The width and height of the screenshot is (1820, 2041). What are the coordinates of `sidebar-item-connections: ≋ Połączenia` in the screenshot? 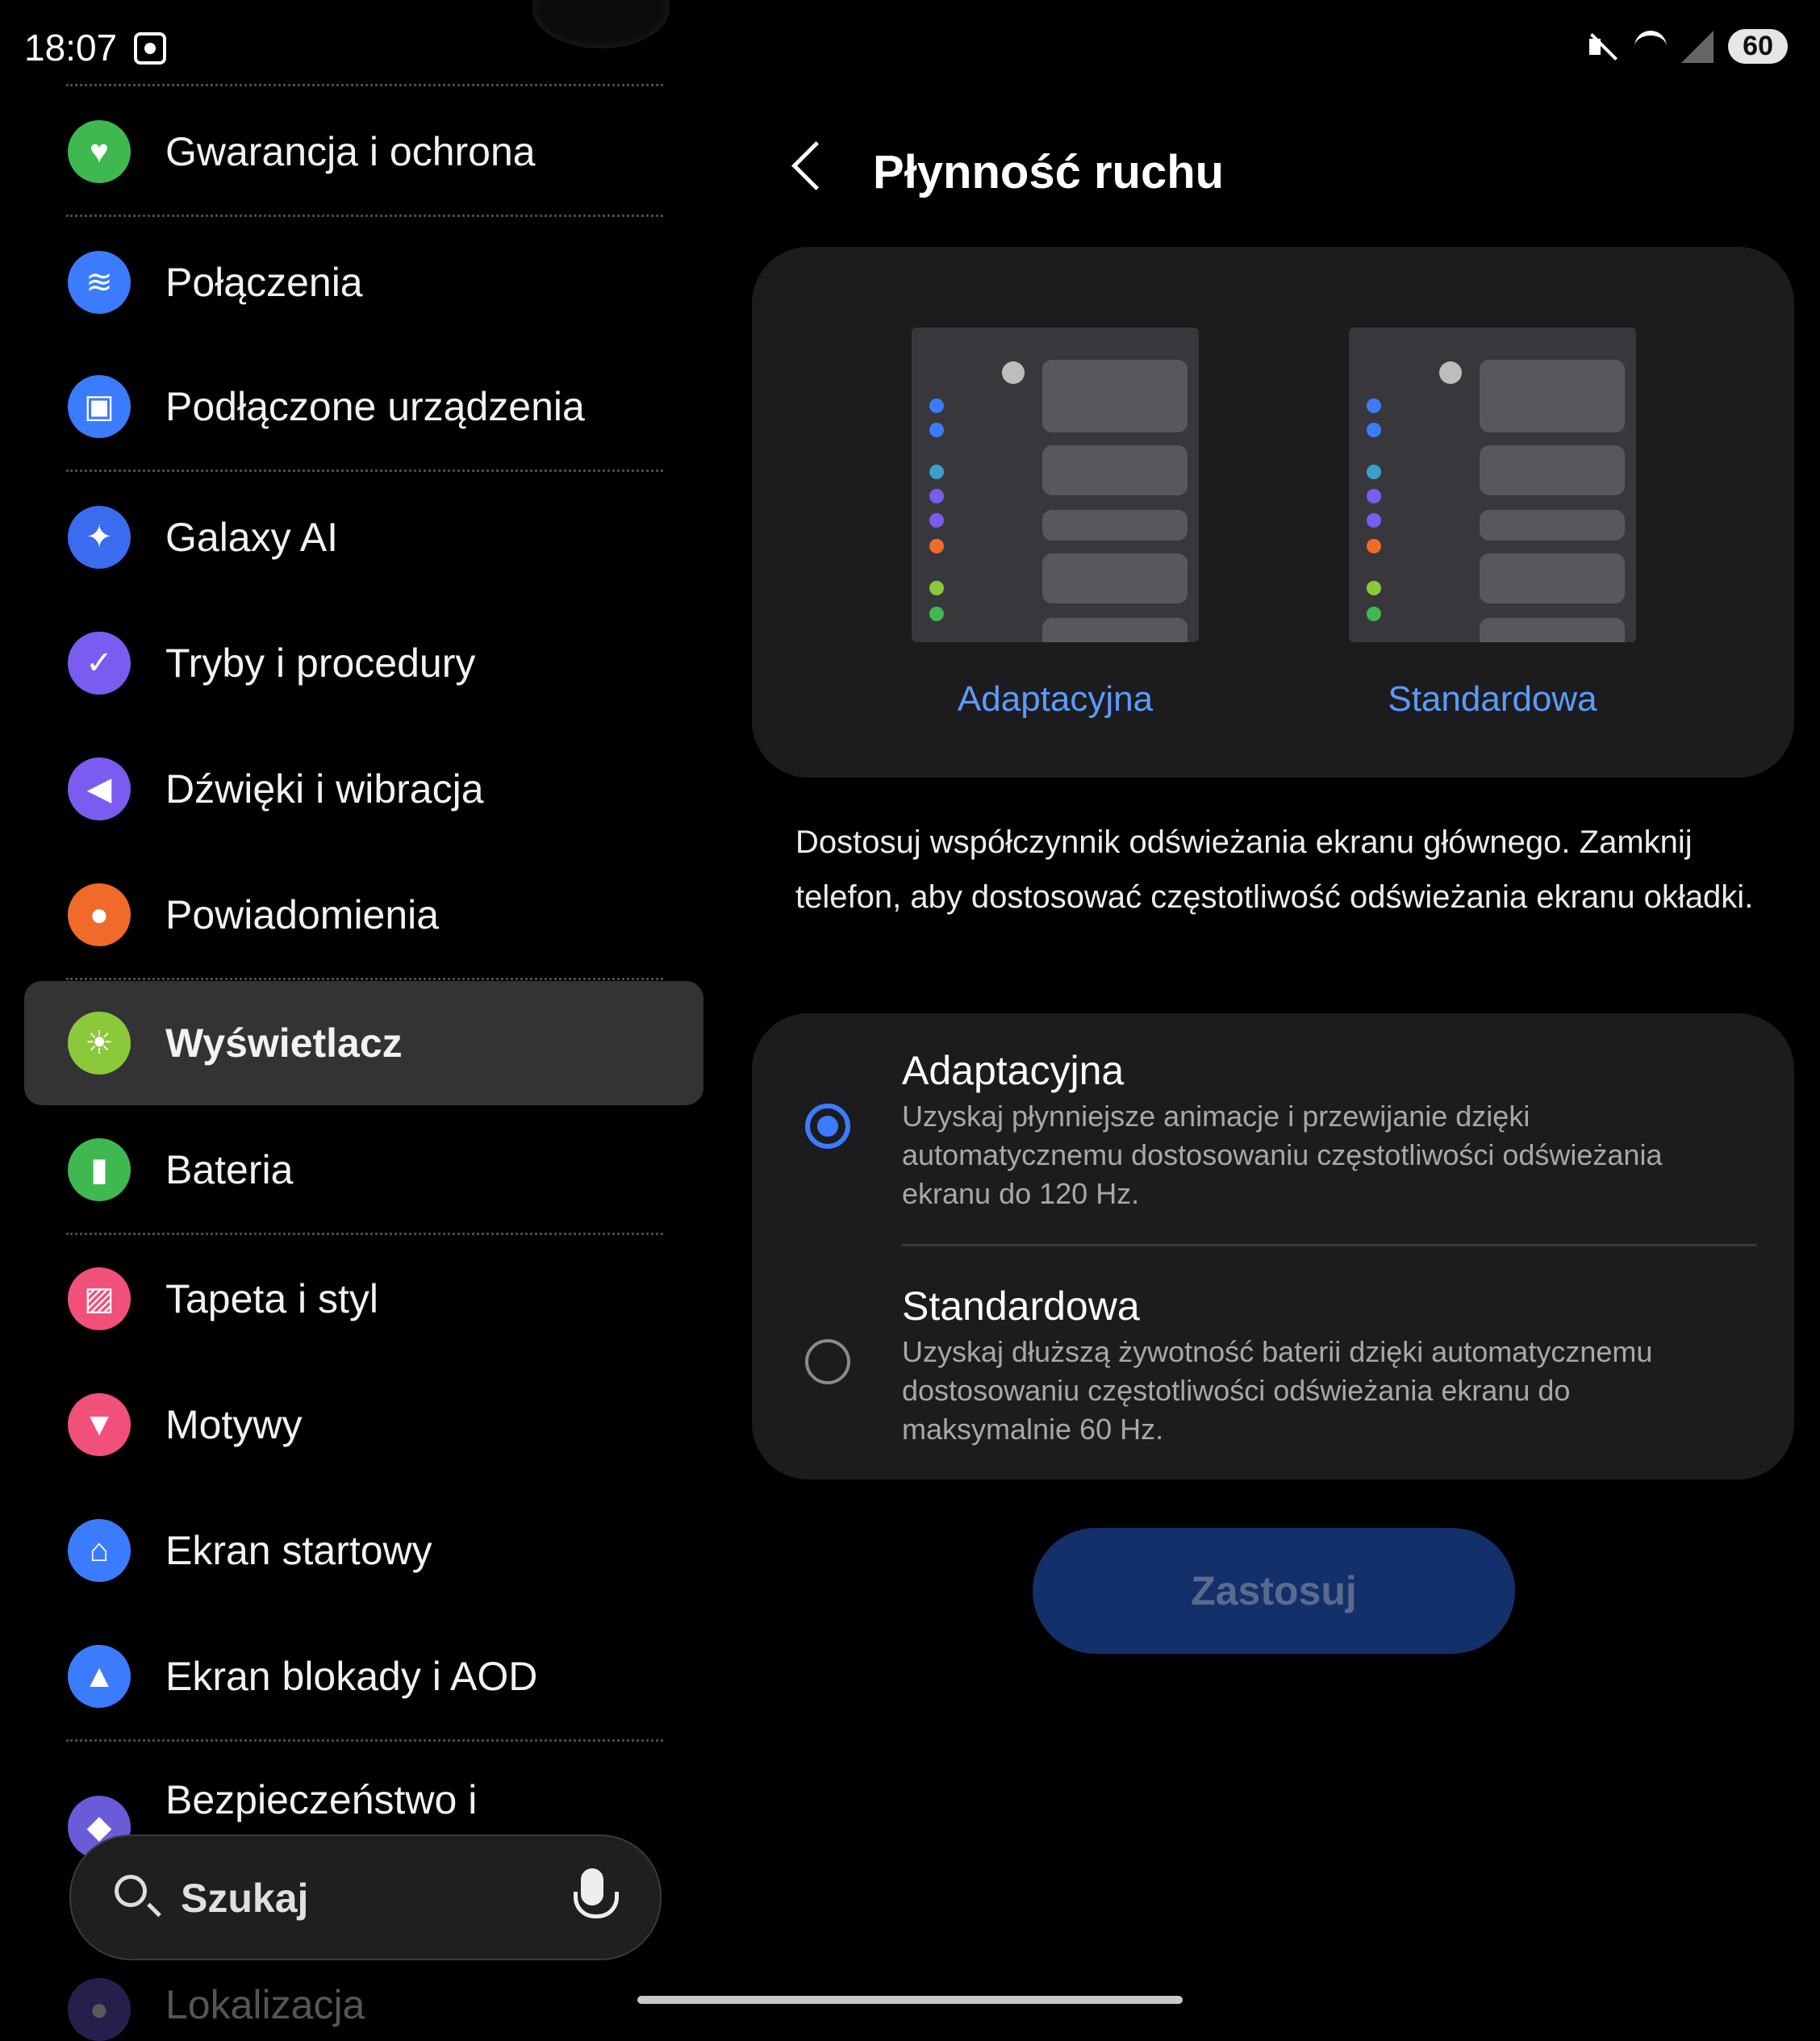 It's located at (363, 282).